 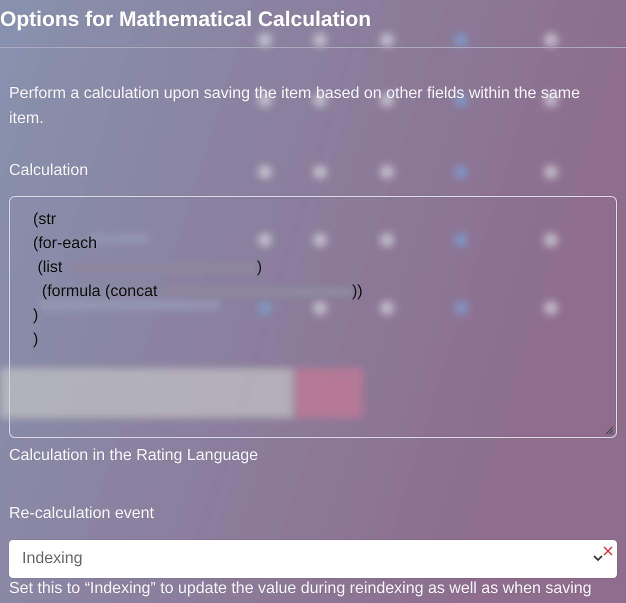 What do you see at coordinates (609, 430) in the screenshot?
I see `resize-handle-icon` at bounding box center [609, 430].